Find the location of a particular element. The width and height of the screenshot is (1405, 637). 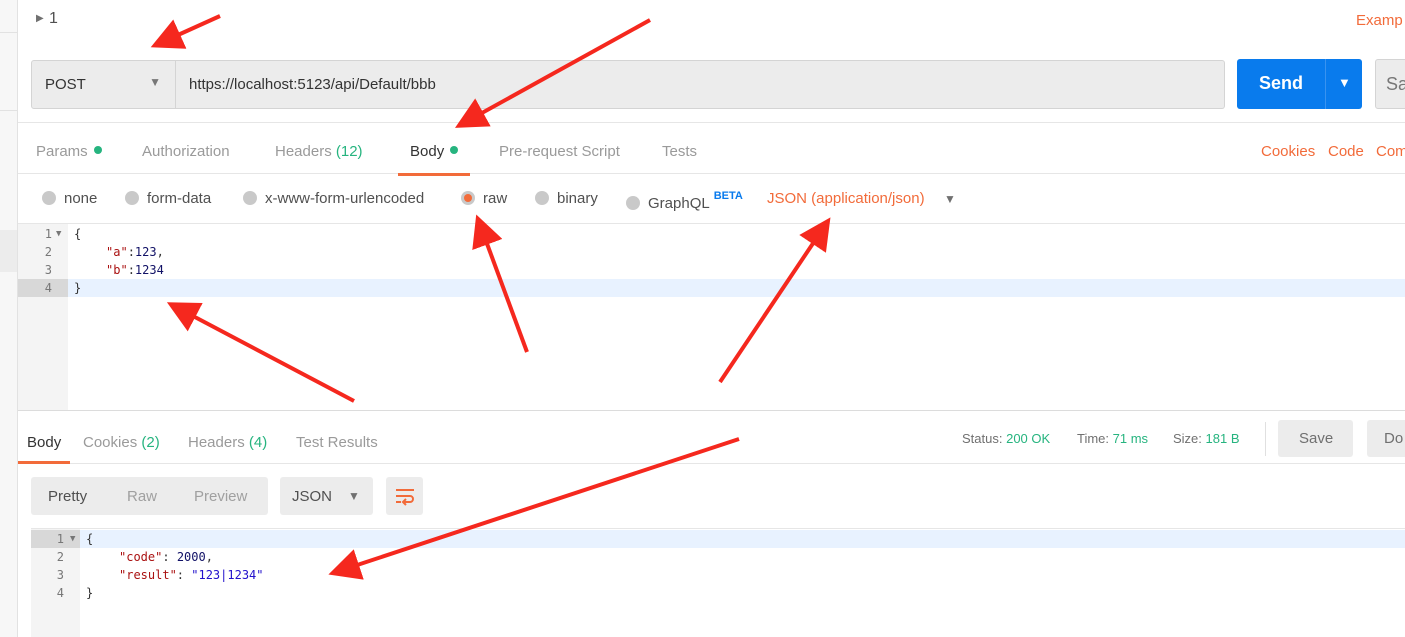

tab-label: Test Results is located at coordinates (337, 442).